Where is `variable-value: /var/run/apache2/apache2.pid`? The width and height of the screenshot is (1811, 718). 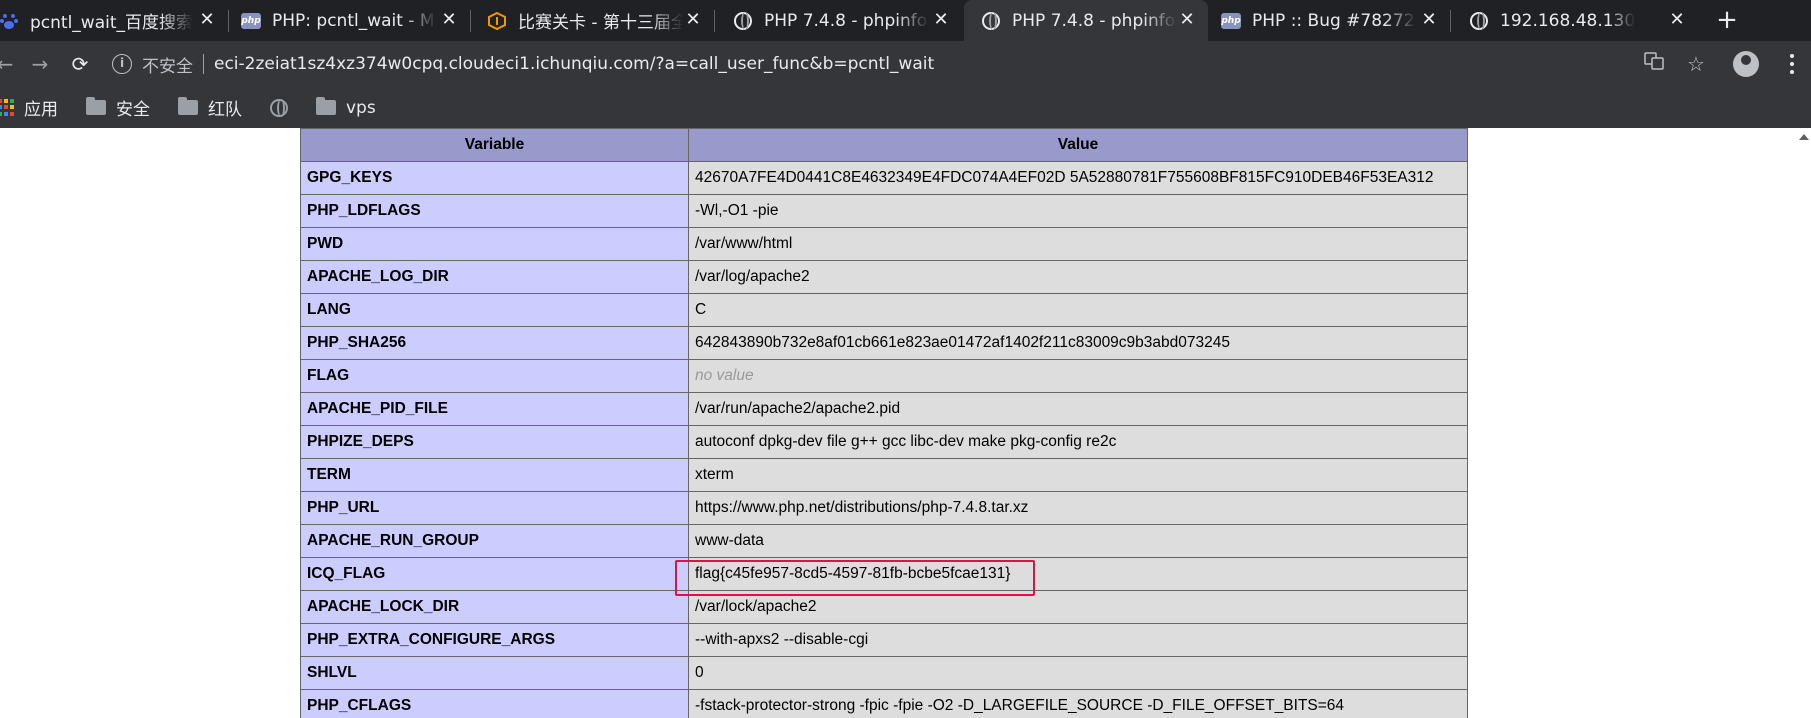
variable-value: /var/run/apache2/apache2.pid is located at coordinates (1078, 409).